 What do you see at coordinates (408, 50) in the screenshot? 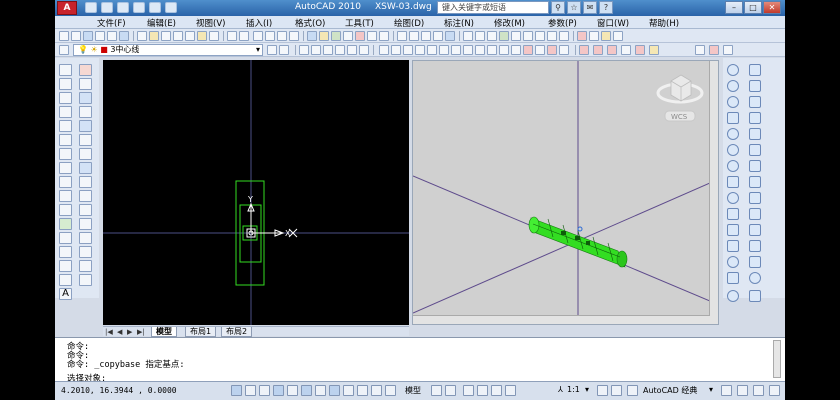
I see `dim-arc-icon` at bounding box center [408, 50].